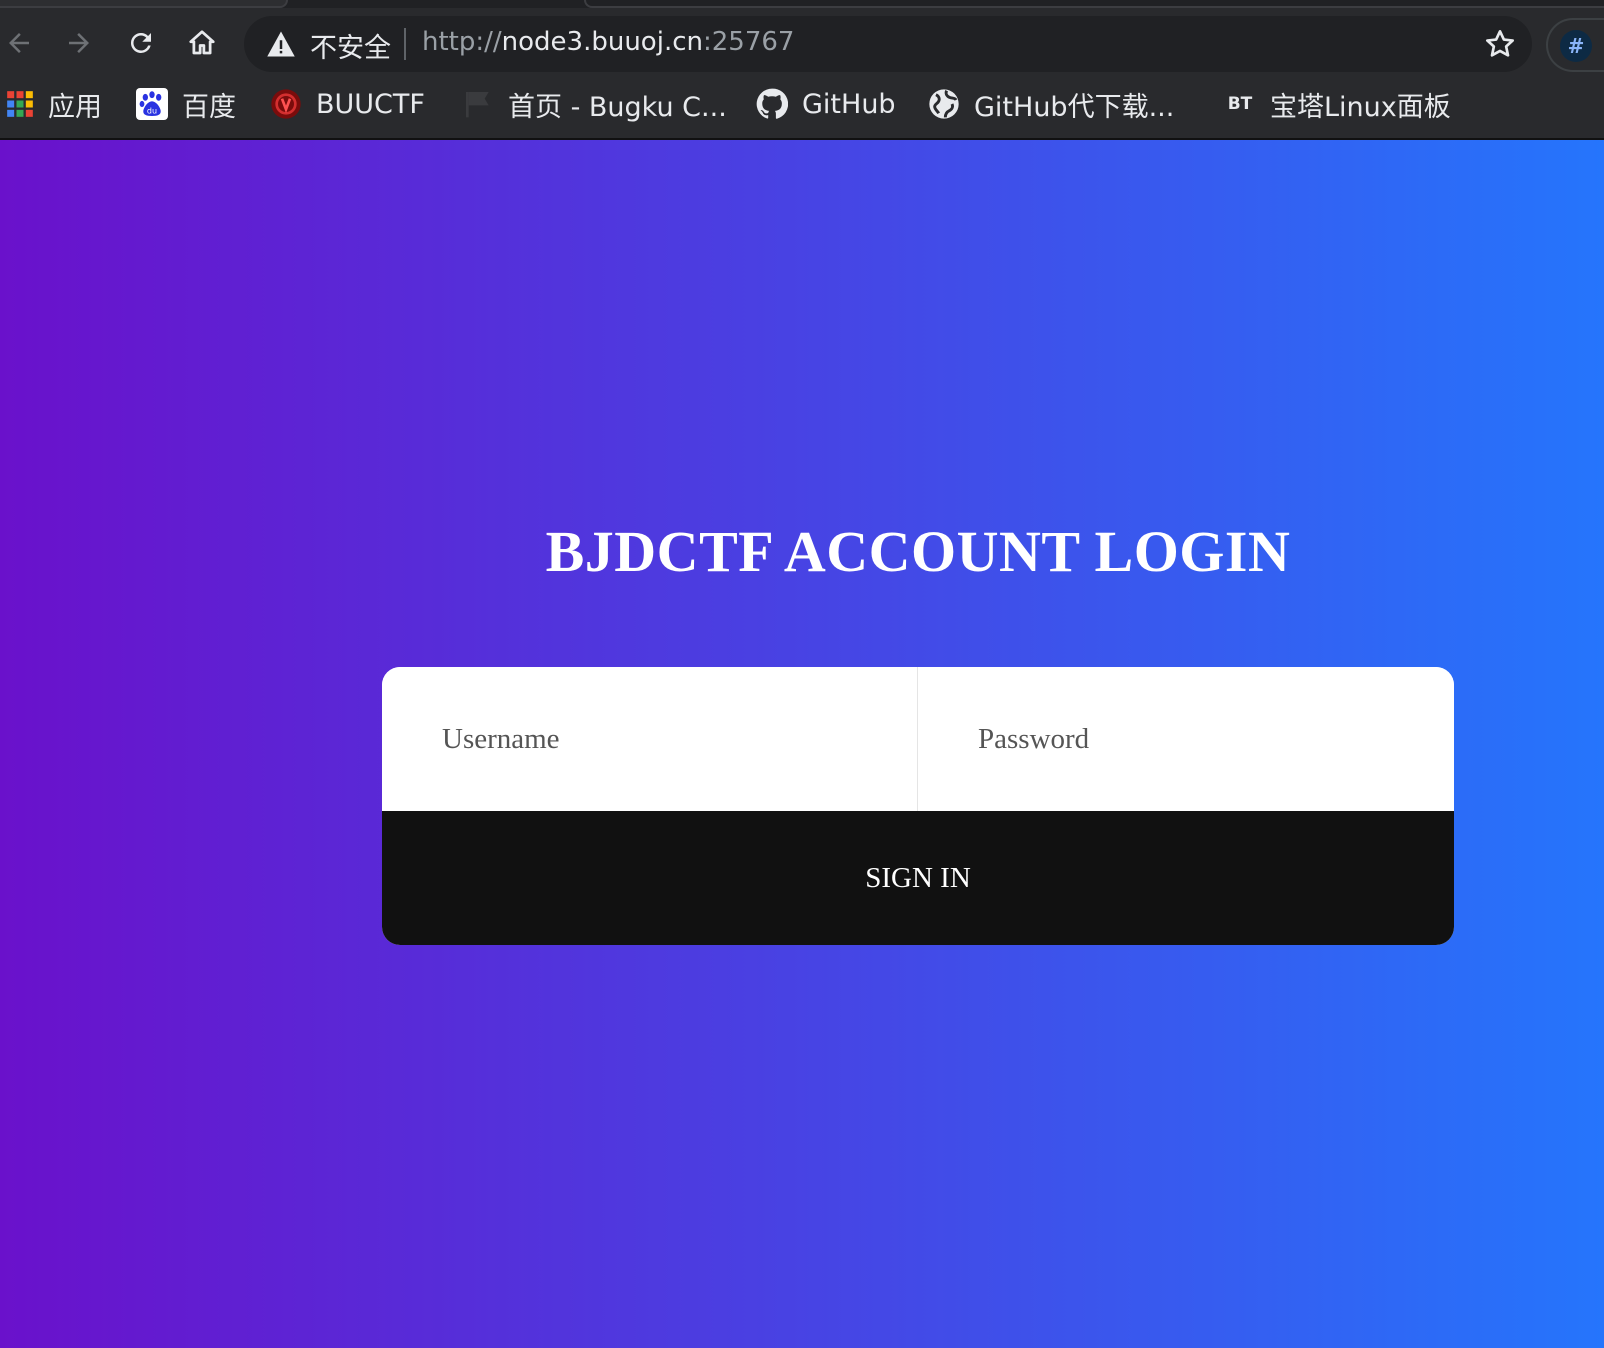  Describe the element at coordinates (152, 104) in the screenshot. I see `baidu-icon: du` at that location.